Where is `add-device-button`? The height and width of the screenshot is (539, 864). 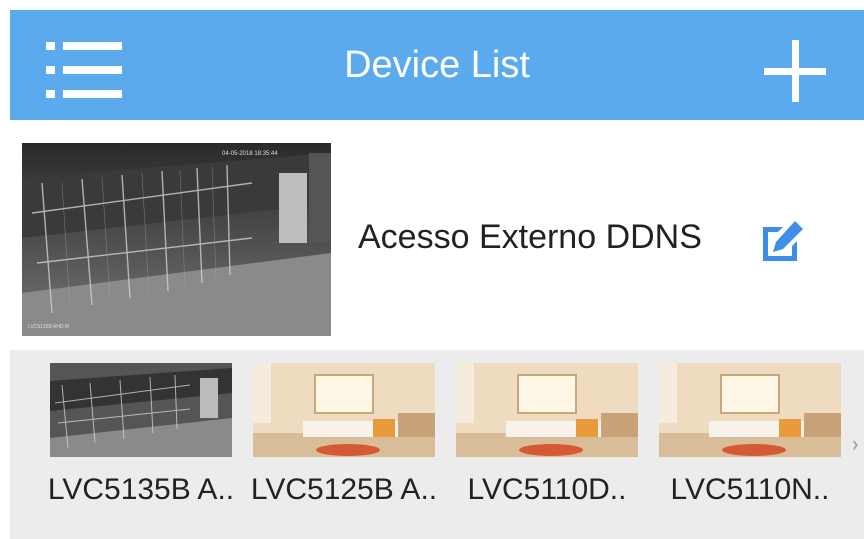 add-device-button is located at coordinates (795, 71).